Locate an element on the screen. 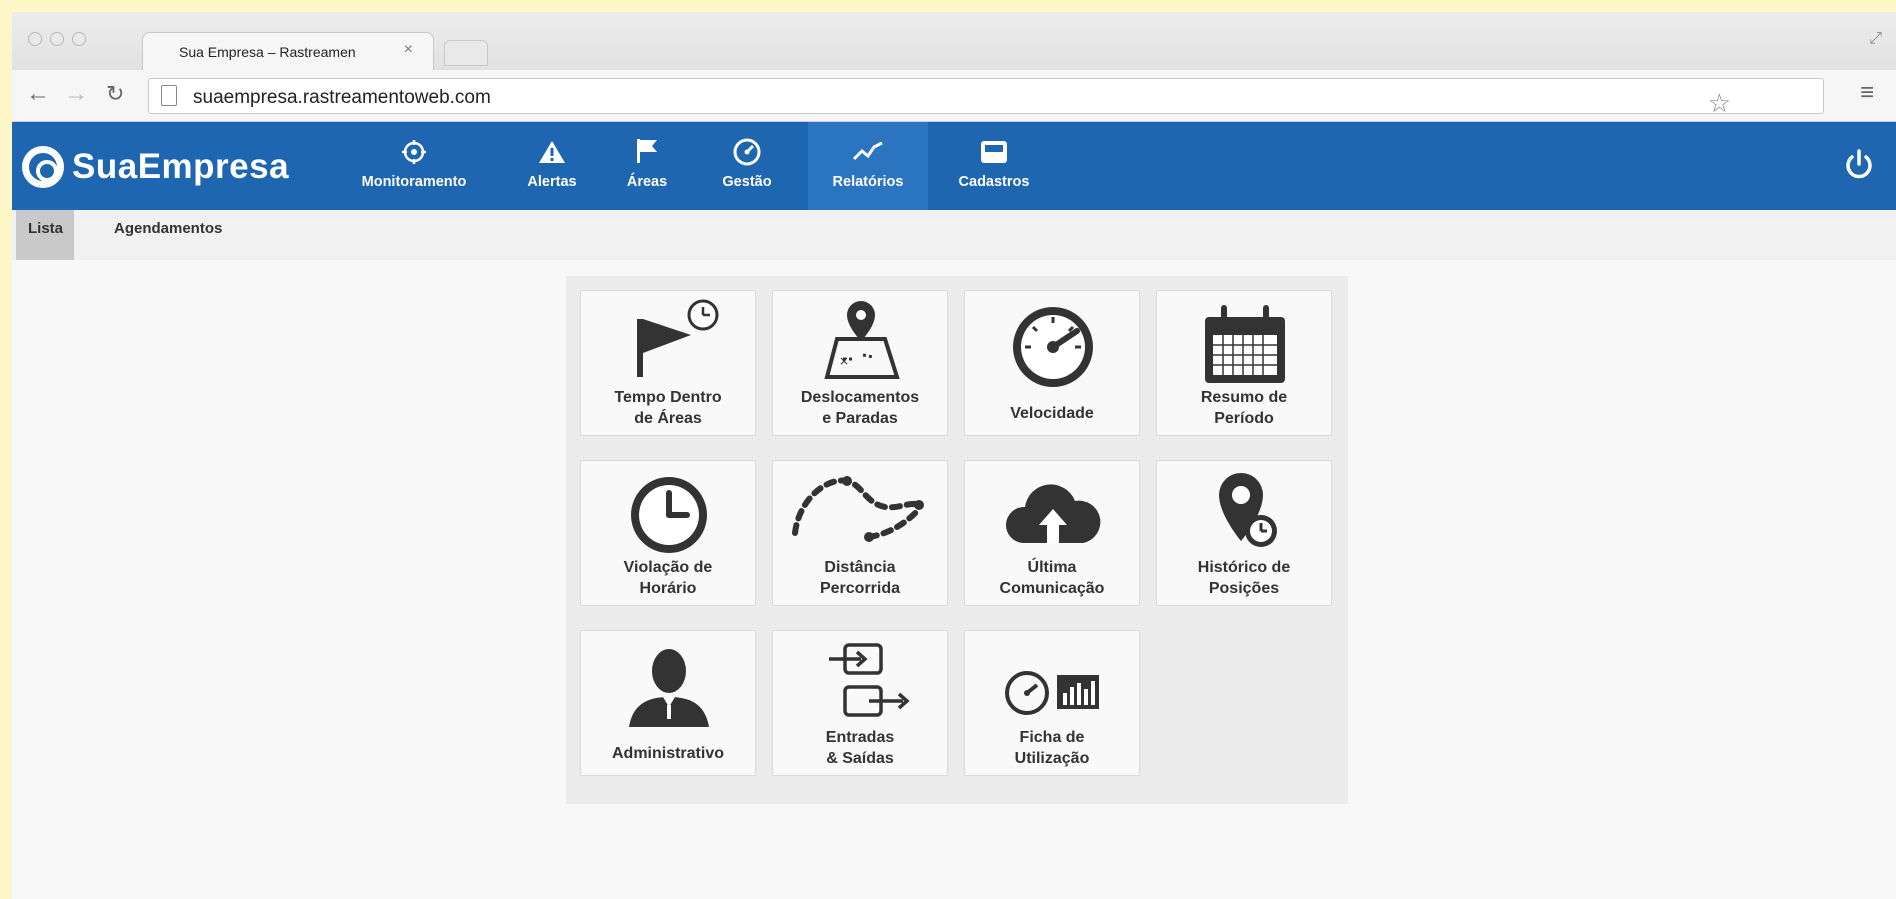 Image resolution: width=1896 pixels, height=899 pixels. back-icon: ← is located at coordinates (38, 94).